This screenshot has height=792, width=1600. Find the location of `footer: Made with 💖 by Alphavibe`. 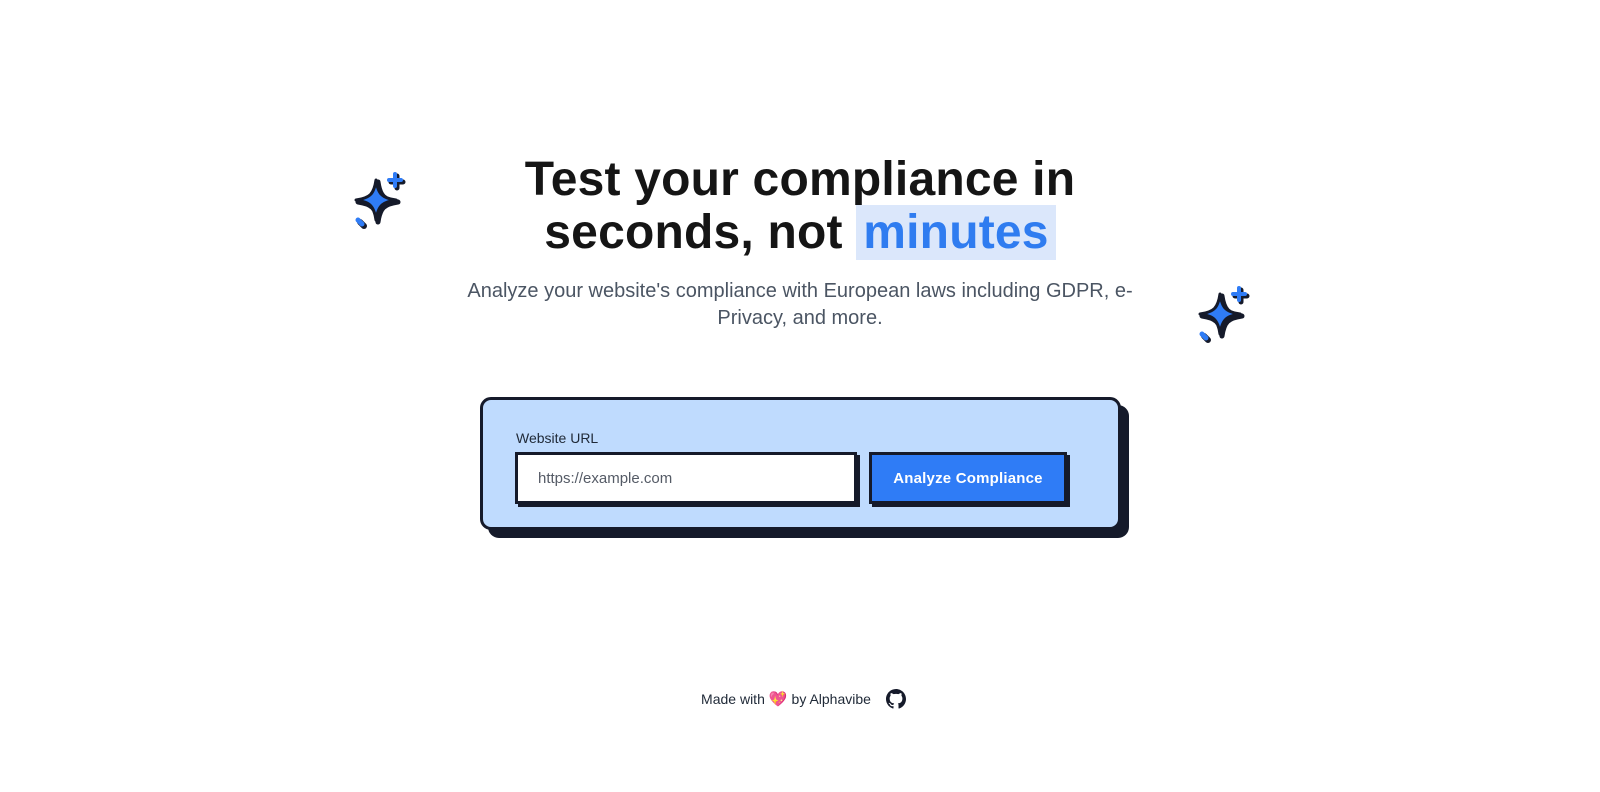

footer: Made with 💖 by Alphavibe is located at coordinates (800, 699).